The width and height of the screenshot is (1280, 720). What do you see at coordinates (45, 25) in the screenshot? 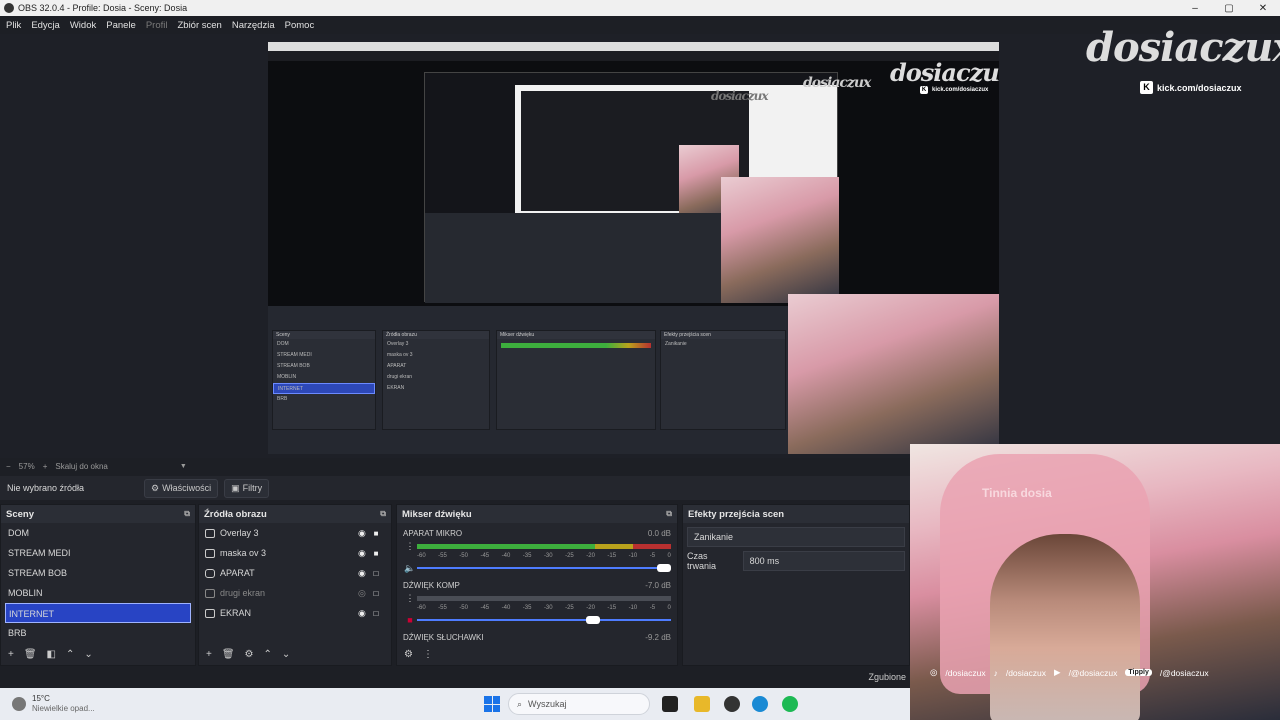
I see `menu-edycja: Edycja` at bounding box center [45, 25].